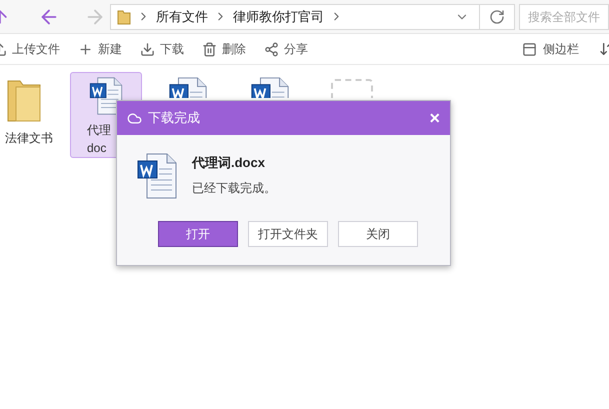 The width and height of the screenshot is (609, 409). What do you see at coordinates (99, 130) in the screenshot?
I see `file-name: 代理` at bounding box center [99, 130].